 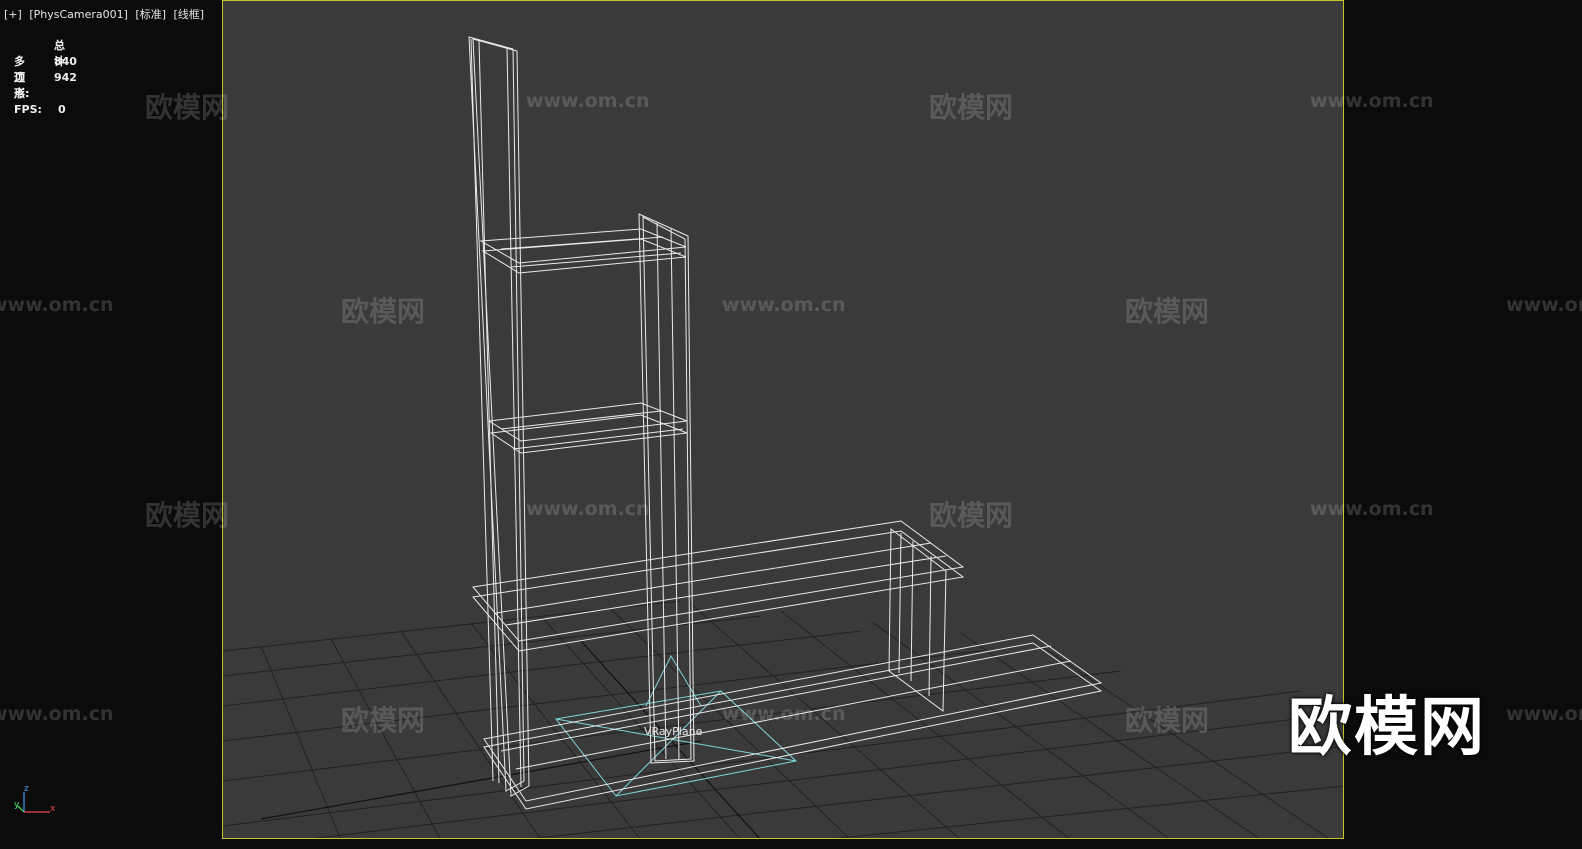 What do you see at coordinates (26, 789) in the screenshot?
I see `axis-z-label: z` at bounding box center [26, 789].